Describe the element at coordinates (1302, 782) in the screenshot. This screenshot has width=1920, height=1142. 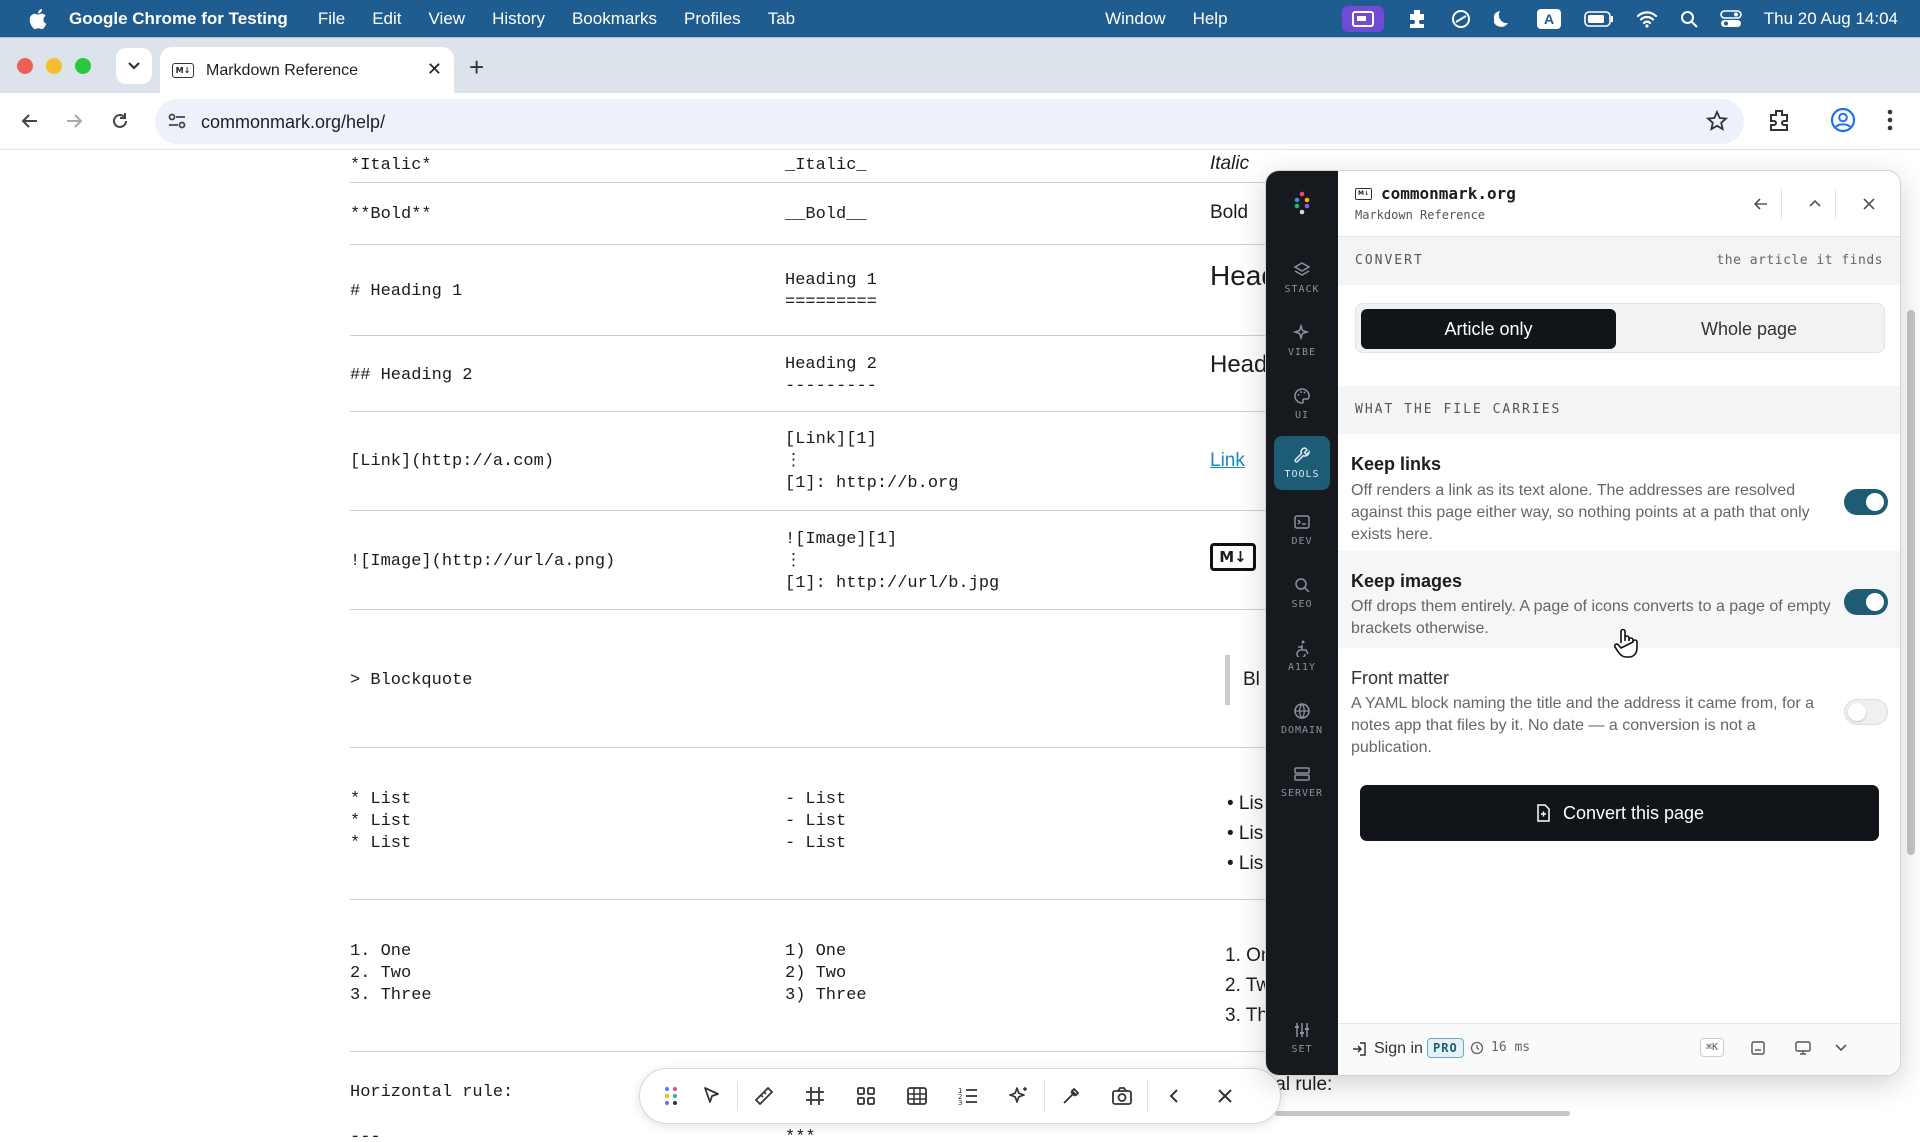
I see `rail-server: SERVER` at that location.